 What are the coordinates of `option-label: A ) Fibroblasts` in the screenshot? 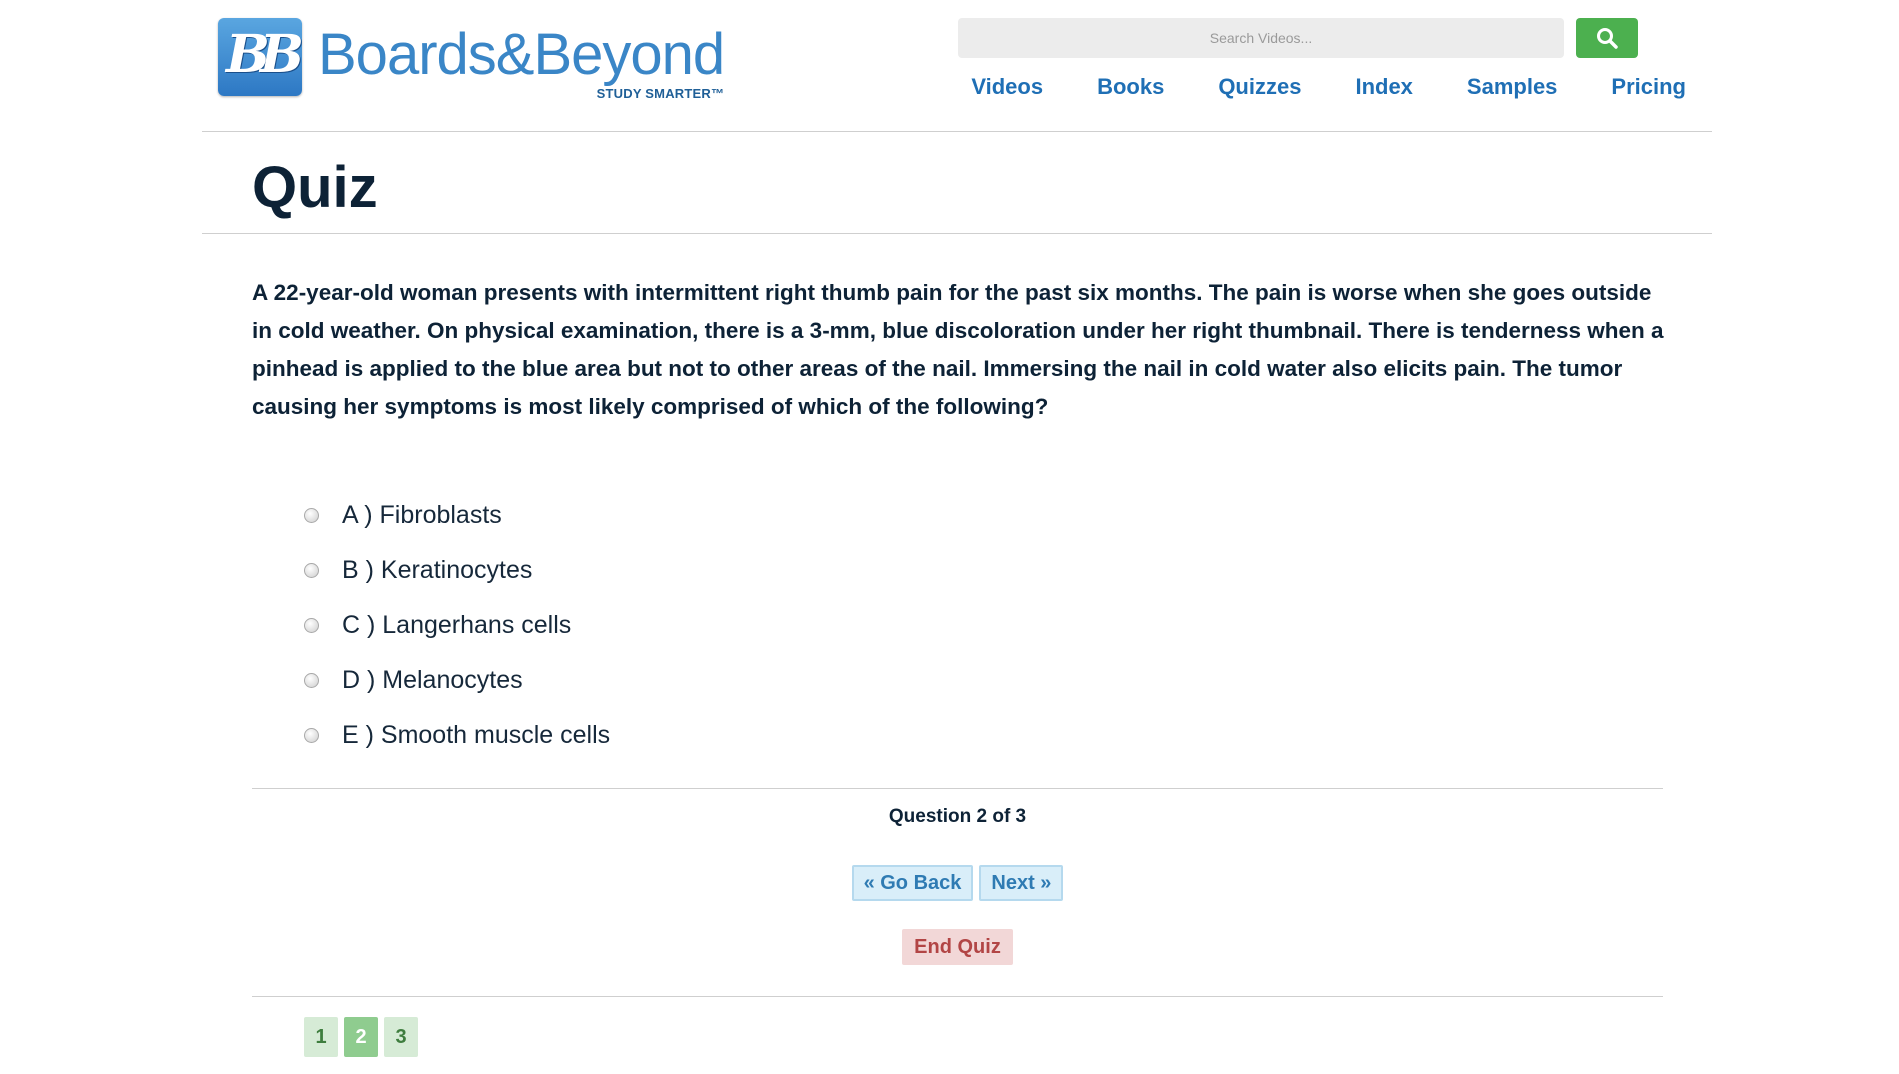 It's located at (422, 515).